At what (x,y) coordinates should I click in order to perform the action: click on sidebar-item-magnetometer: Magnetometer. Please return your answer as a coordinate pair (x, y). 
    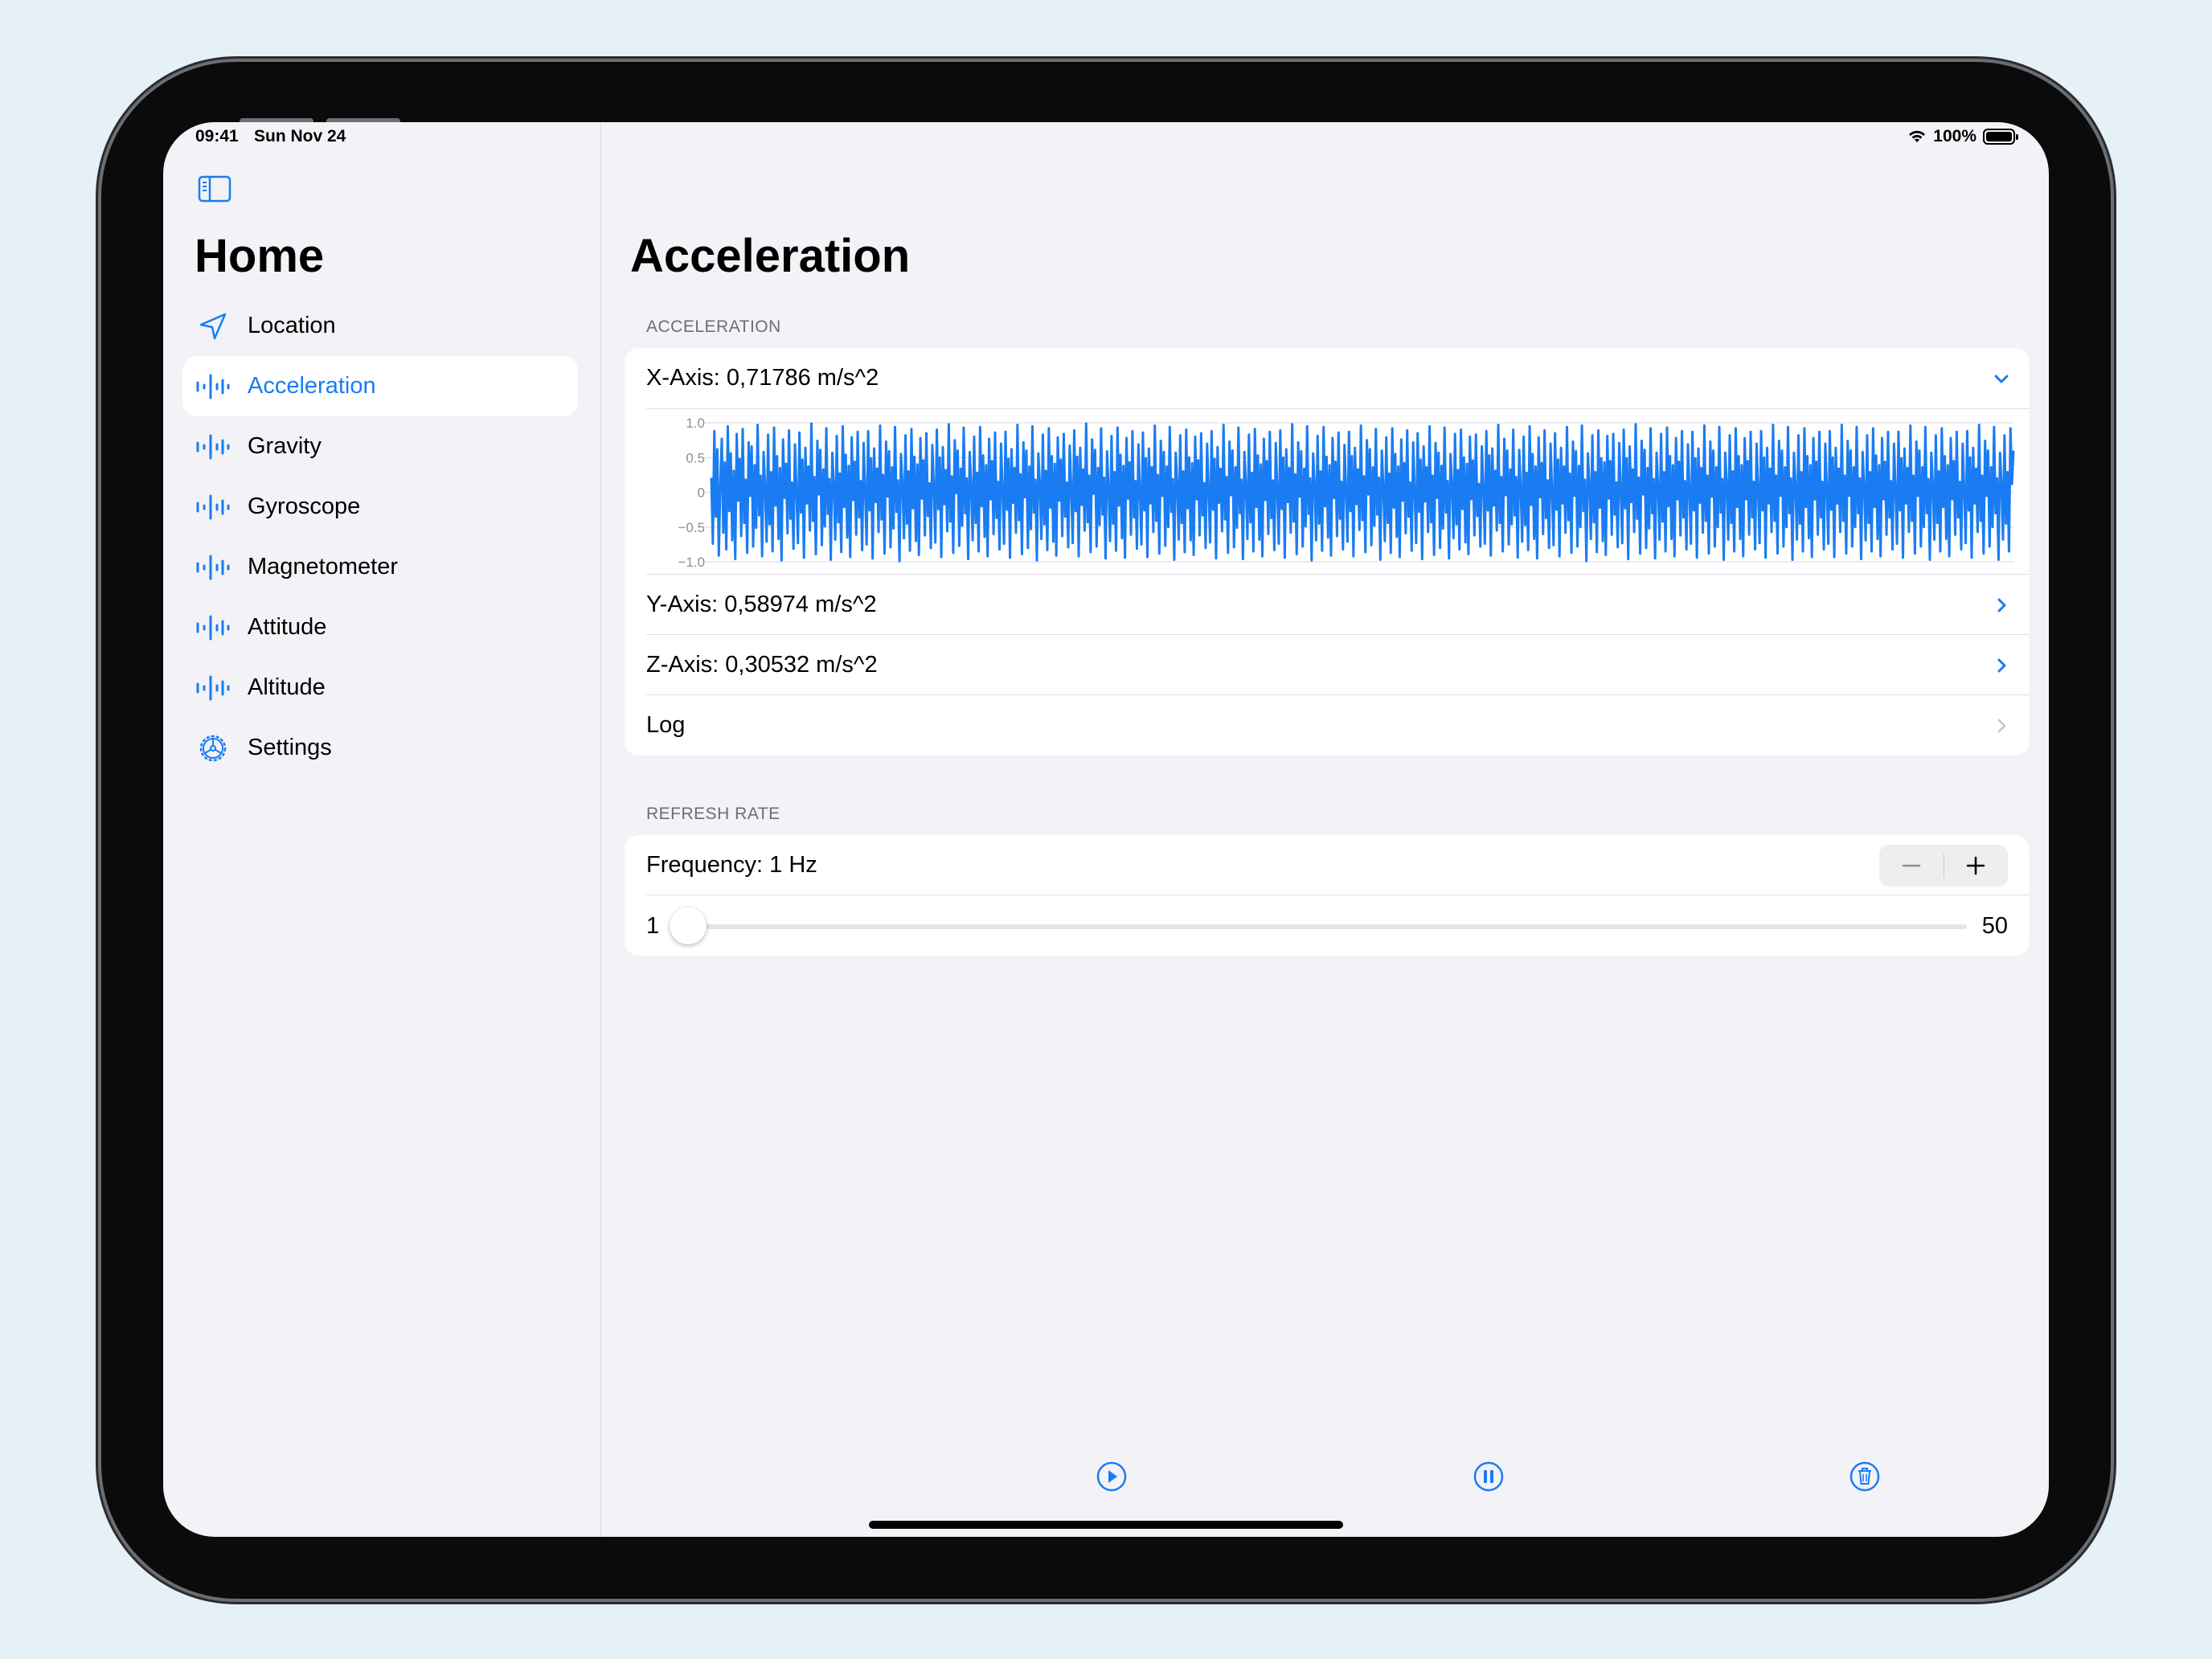
    Looking at the image, I should click on (380, 567).